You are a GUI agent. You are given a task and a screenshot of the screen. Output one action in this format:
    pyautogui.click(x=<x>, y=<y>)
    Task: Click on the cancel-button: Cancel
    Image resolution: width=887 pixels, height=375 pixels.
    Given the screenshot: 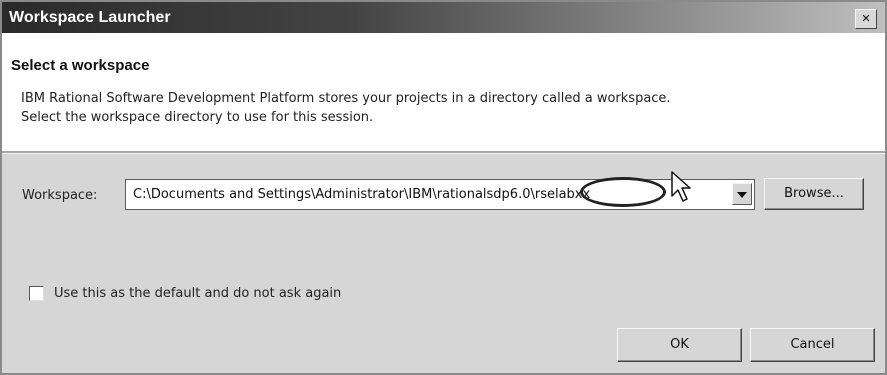 What is the action you would take?
    pyautogui.click(x=812, y=345)
    